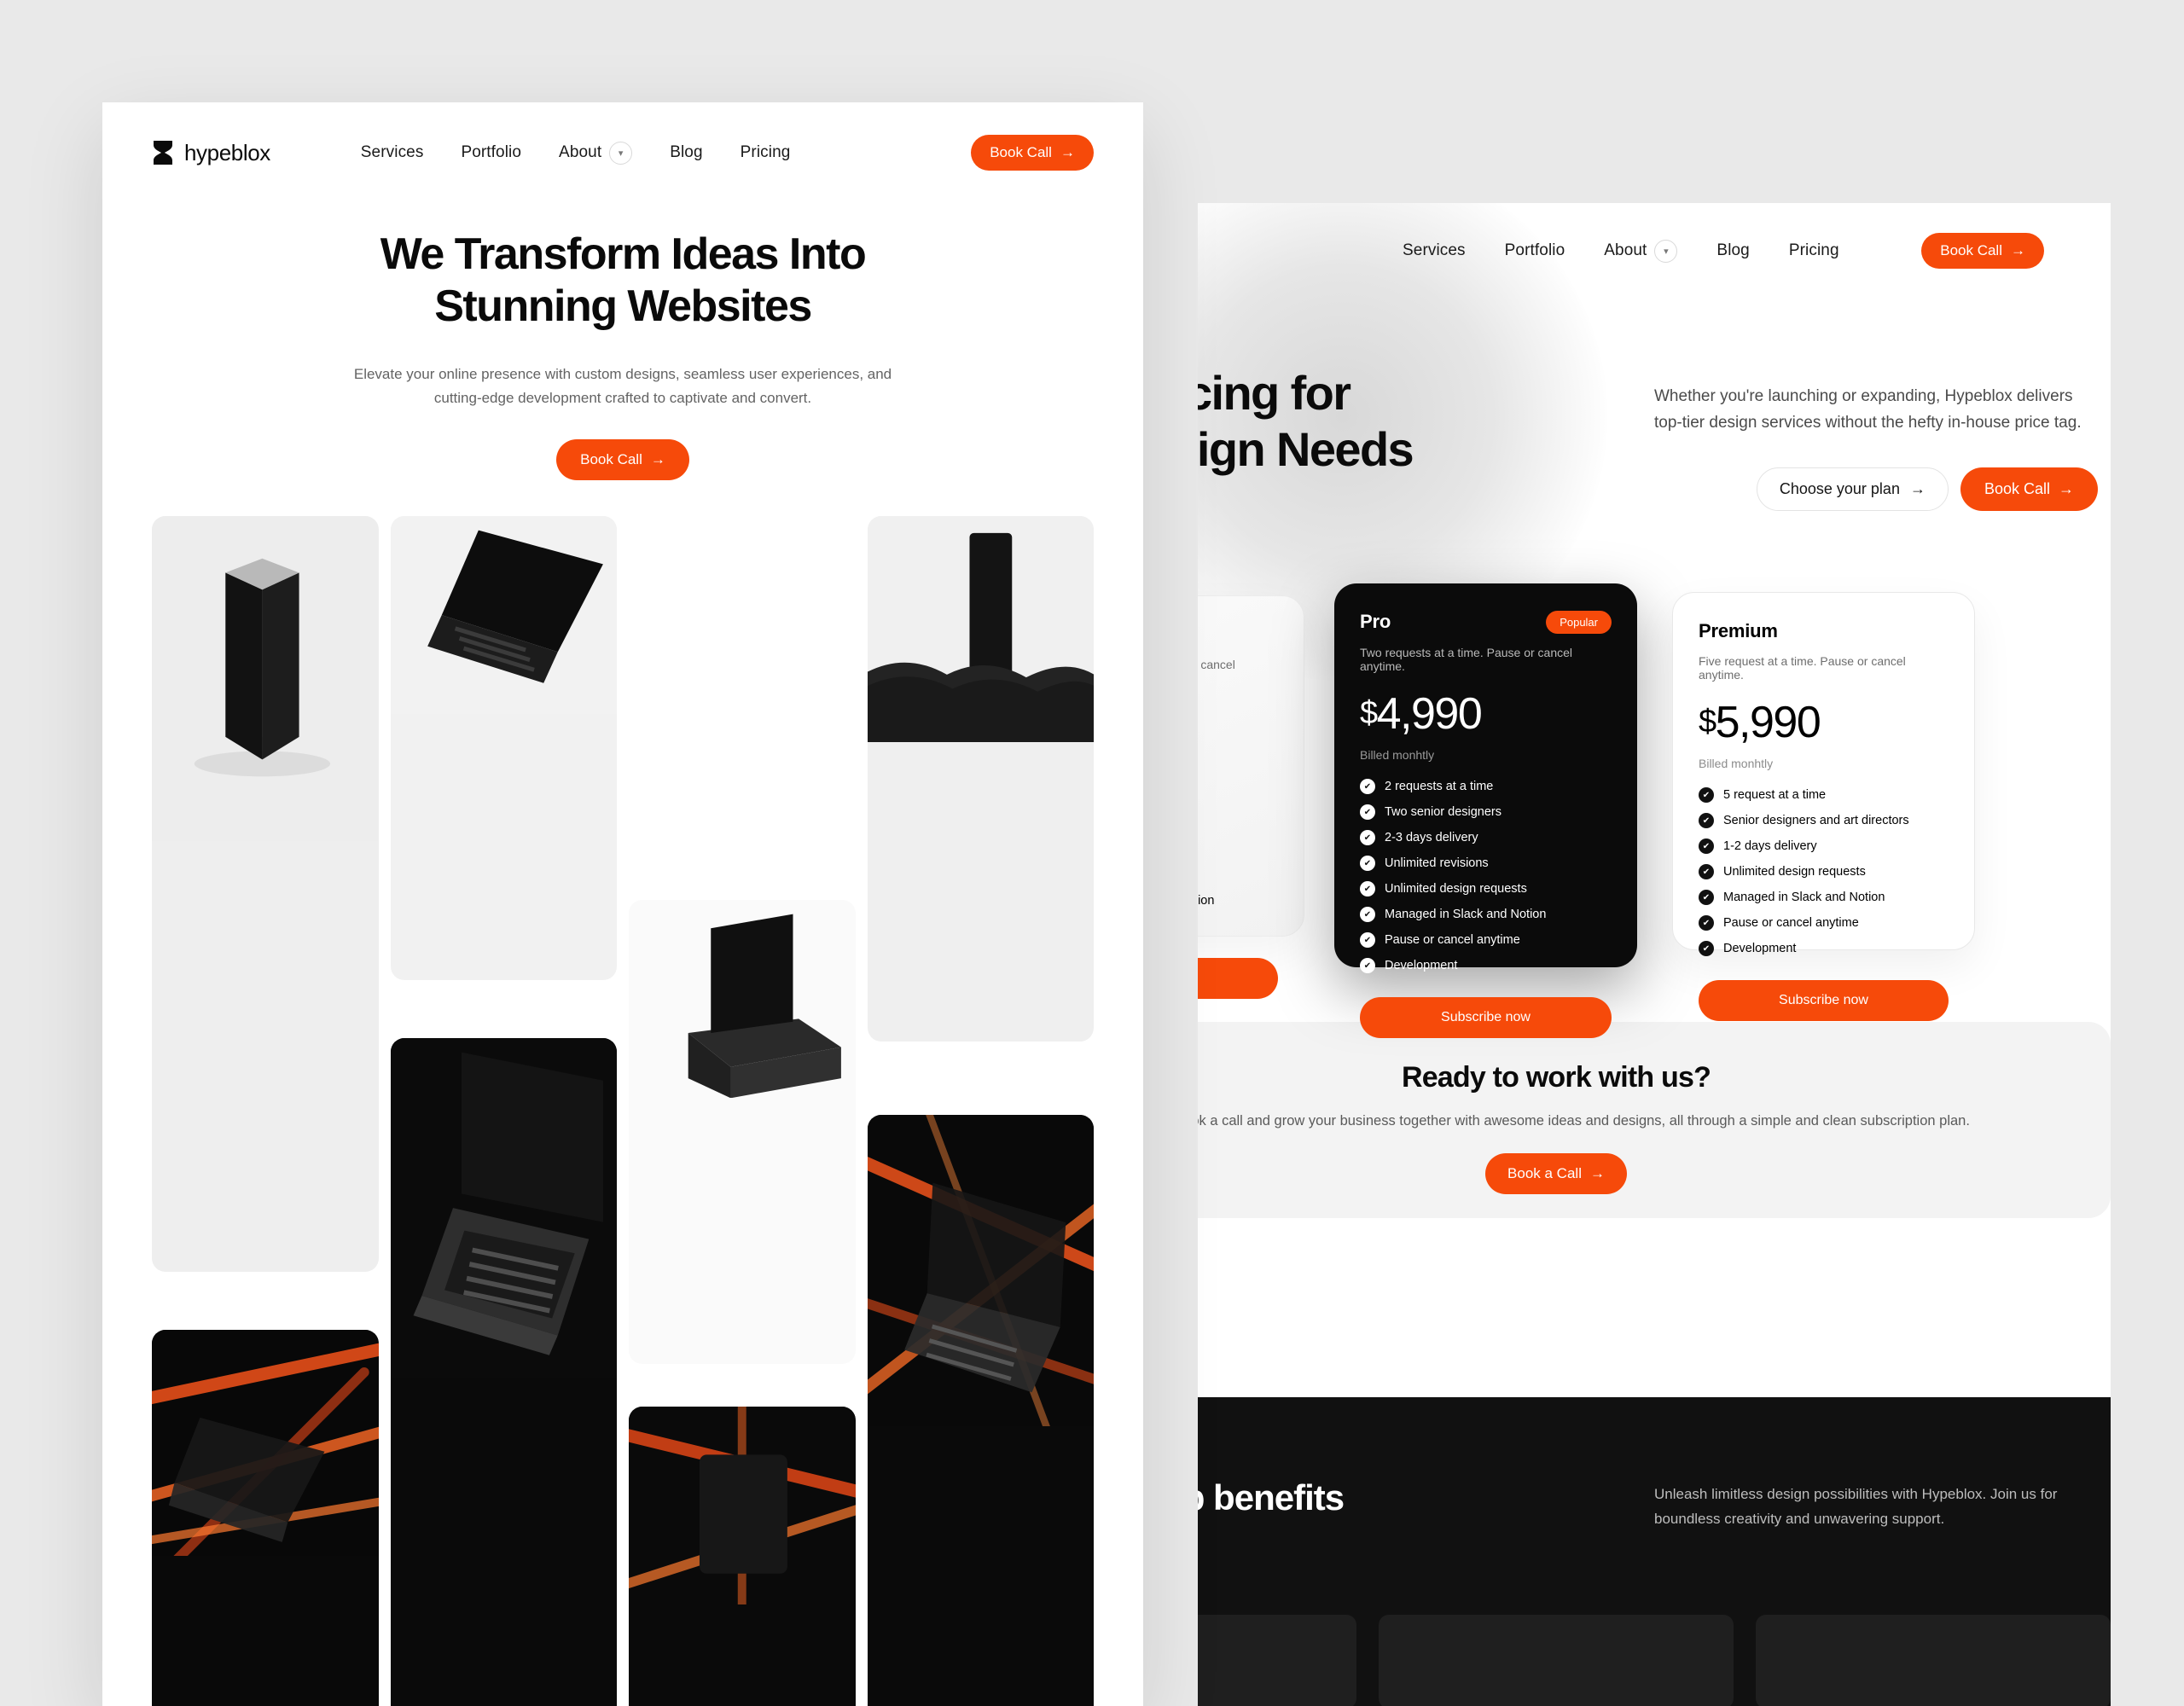  Describe the element at coordinates (686, 152) in the screenshot. I see `w1-nav-blog: Blog` at that location.